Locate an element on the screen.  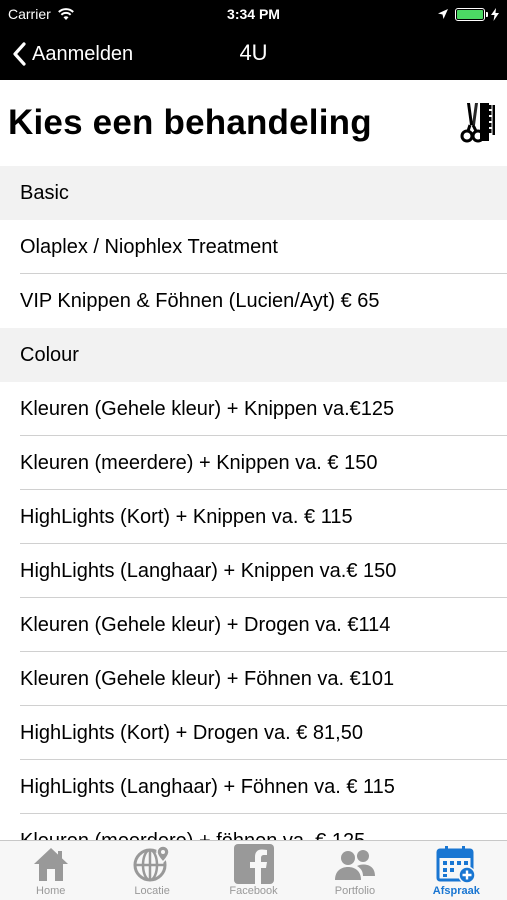
list-item: Kleuren (Gehele kleur) + Föhnen va. €101 is located at coordinates (253, 679).